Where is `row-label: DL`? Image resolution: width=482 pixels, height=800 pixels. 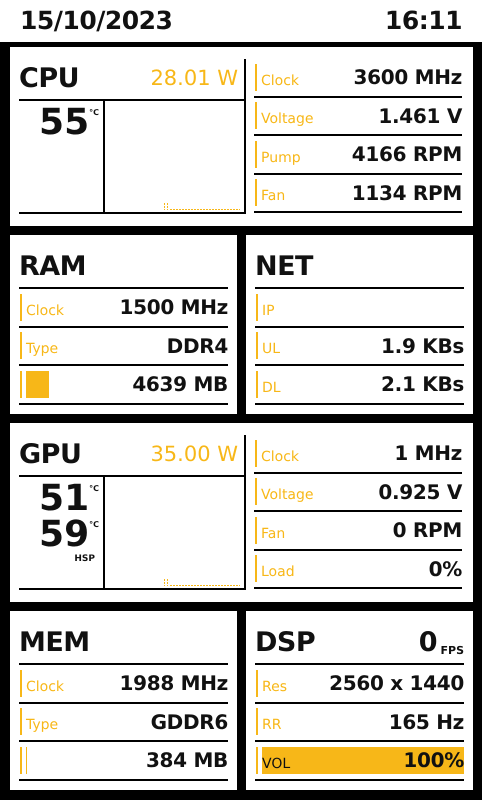
row-label: DL is located at coordinates (268, 384).